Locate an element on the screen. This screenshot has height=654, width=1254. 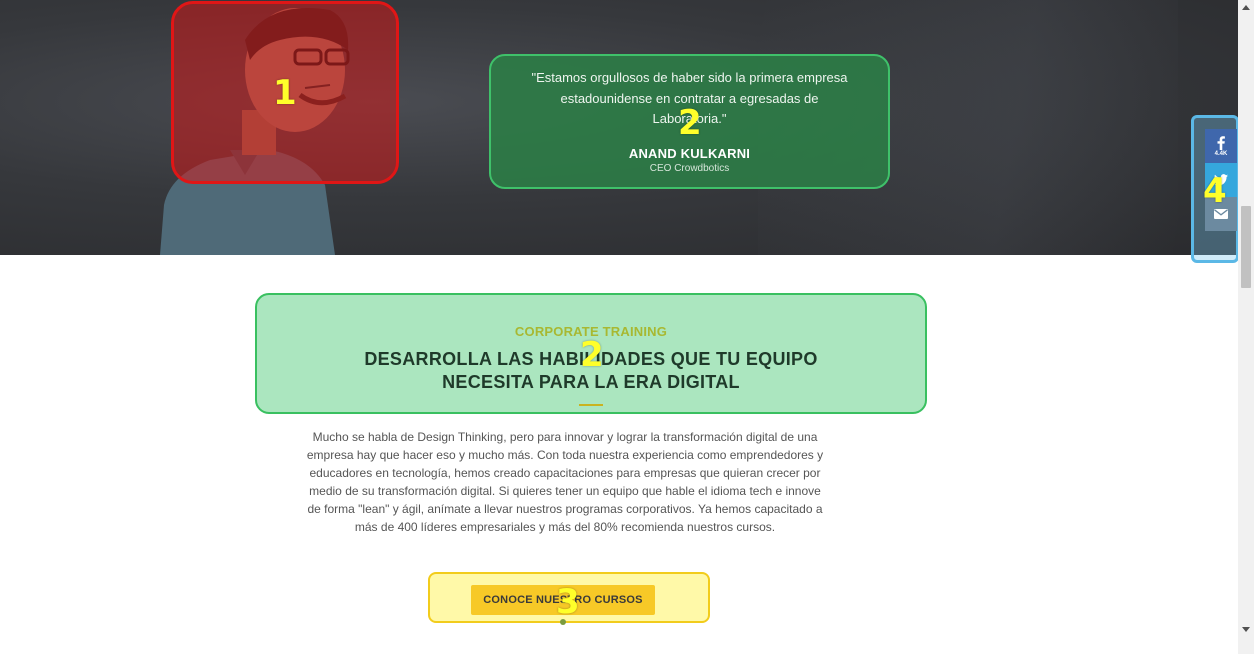
headline-divider is located at coordinates (591, 405).